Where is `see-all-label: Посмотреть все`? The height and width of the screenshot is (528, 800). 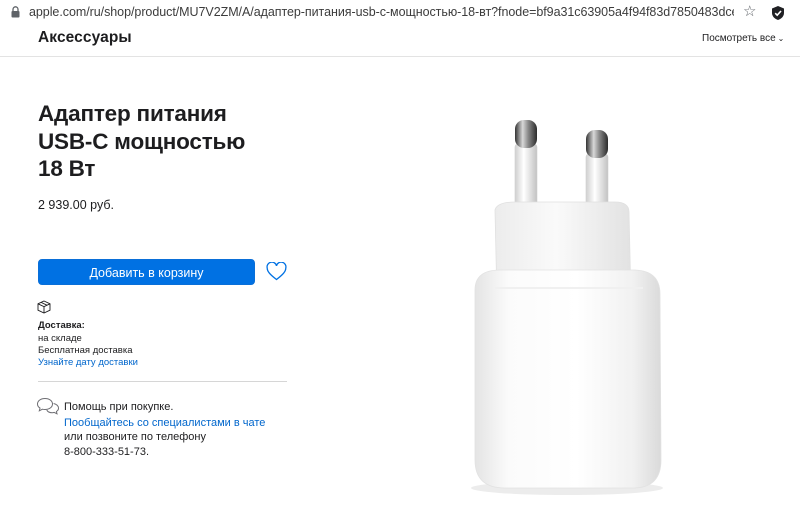 see-all-label: Посмотреть все is located at coordinates (739, 38).